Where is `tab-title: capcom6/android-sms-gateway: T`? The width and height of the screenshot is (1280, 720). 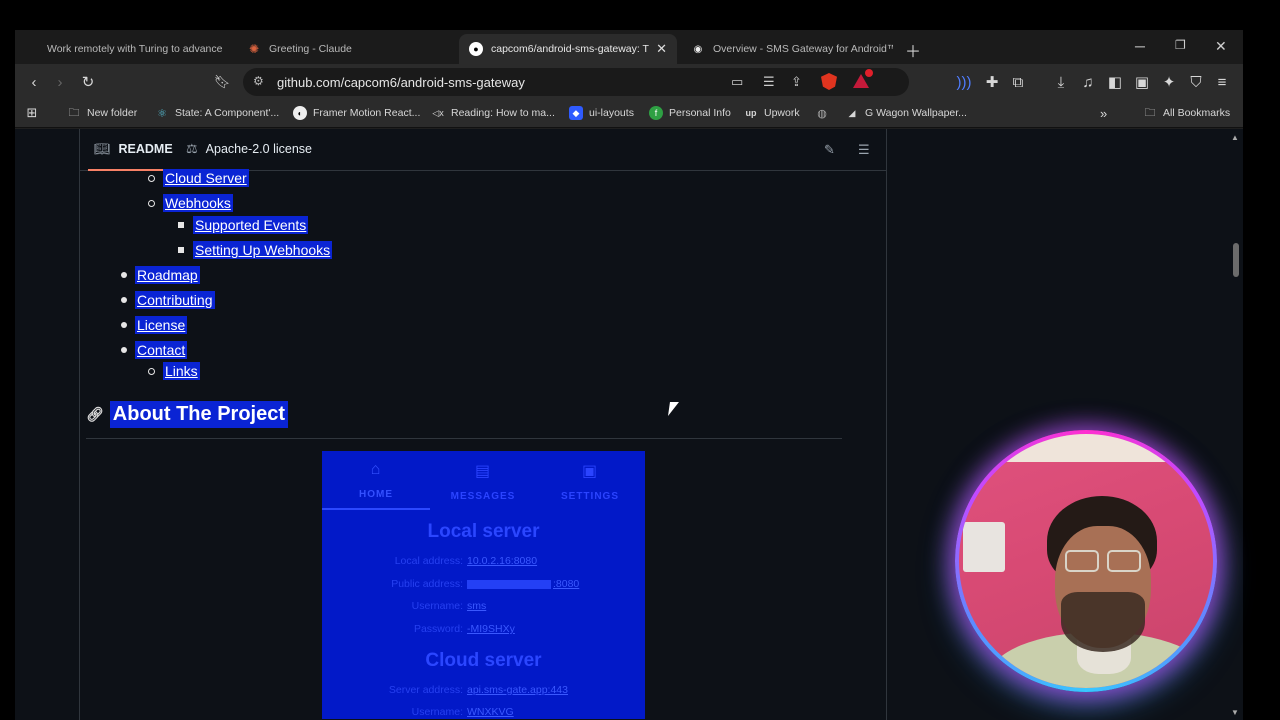
tab-title: capcom6/android-sms-gateway: T is located at coordinates (570, 49).